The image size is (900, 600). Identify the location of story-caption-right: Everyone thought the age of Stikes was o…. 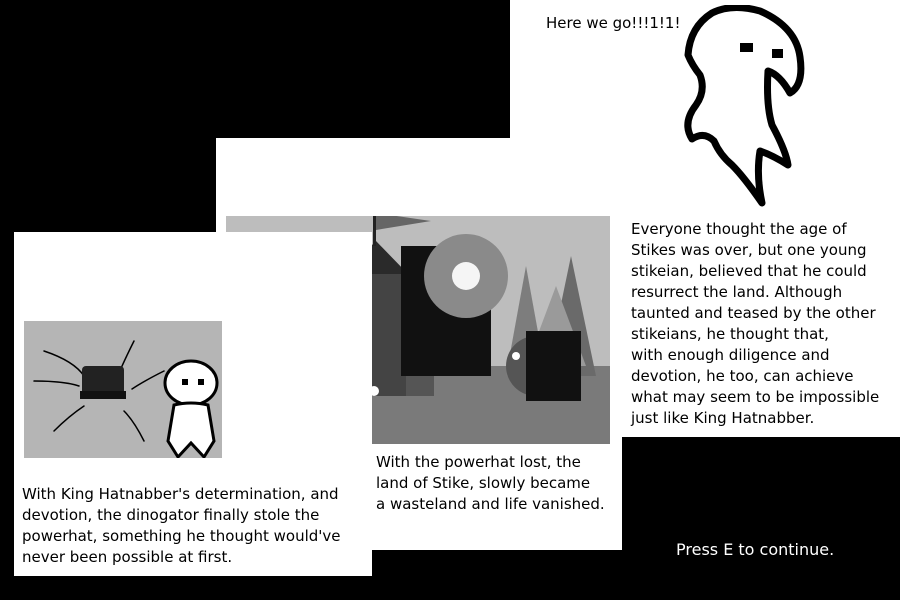
(755, 323).